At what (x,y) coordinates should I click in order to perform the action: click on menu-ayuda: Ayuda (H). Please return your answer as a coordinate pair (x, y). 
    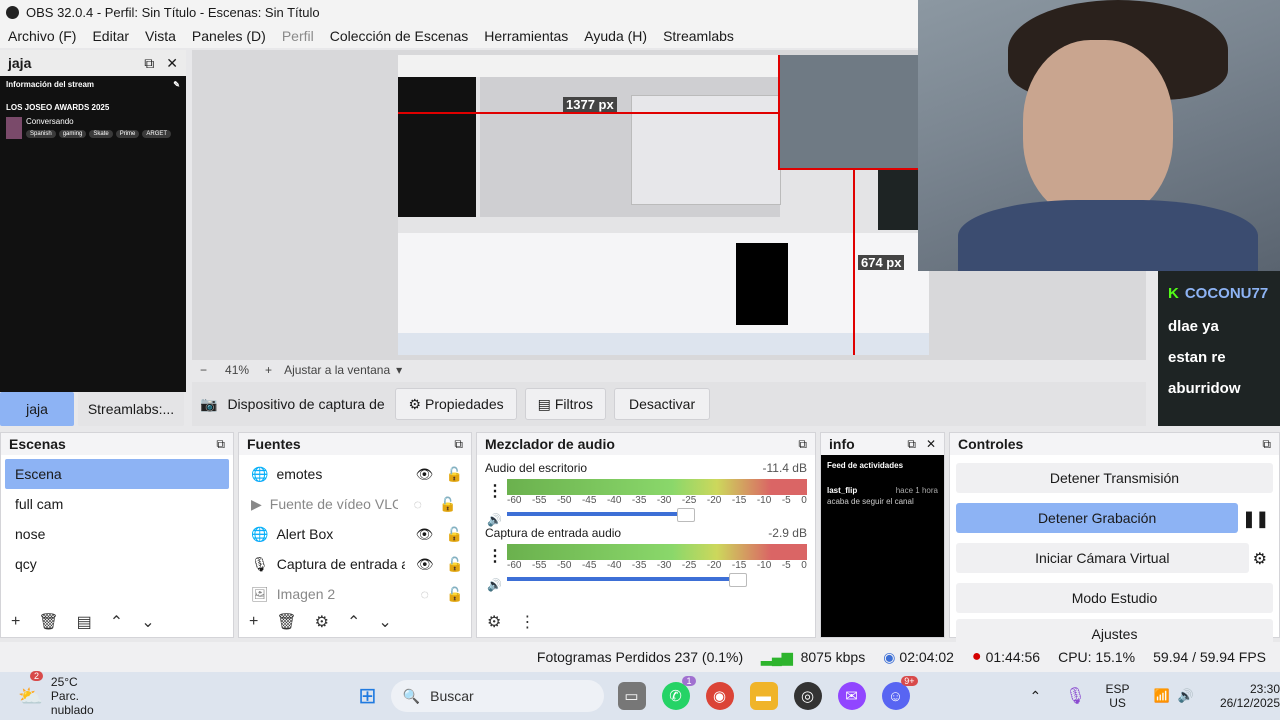
    Looking at the image, I should click on (615, 36).